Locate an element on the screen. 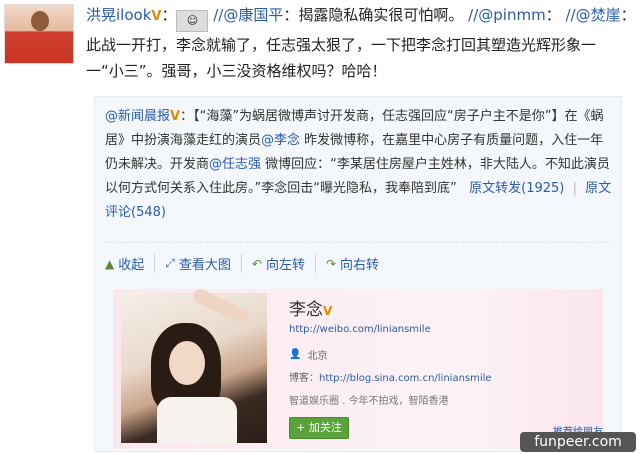 Image resolution: width=640 pixels, height=454 pixels. avatar-face is located at coordinates (40, 21).